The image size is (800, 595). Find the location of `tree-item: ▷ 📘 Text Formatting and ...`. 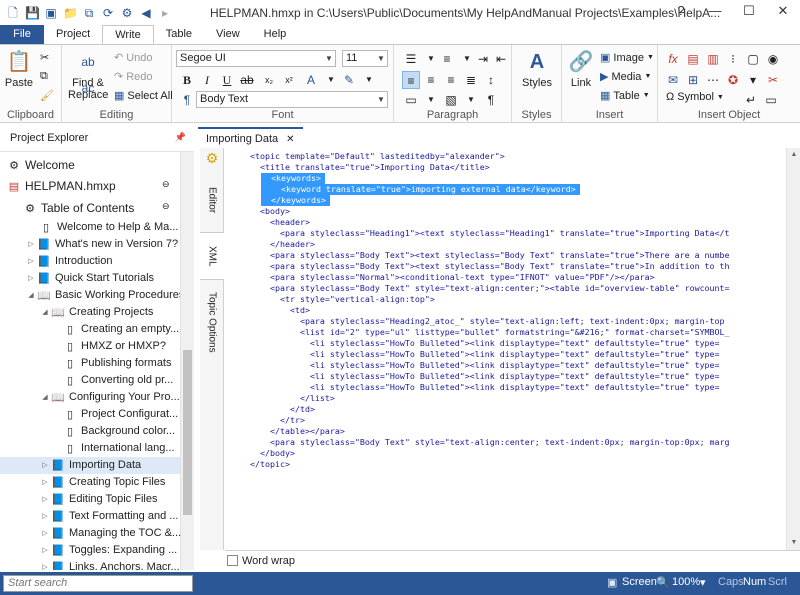

tree-item: ▷ 📘 Text Formatting and ... is located at coordinates (109, 516).